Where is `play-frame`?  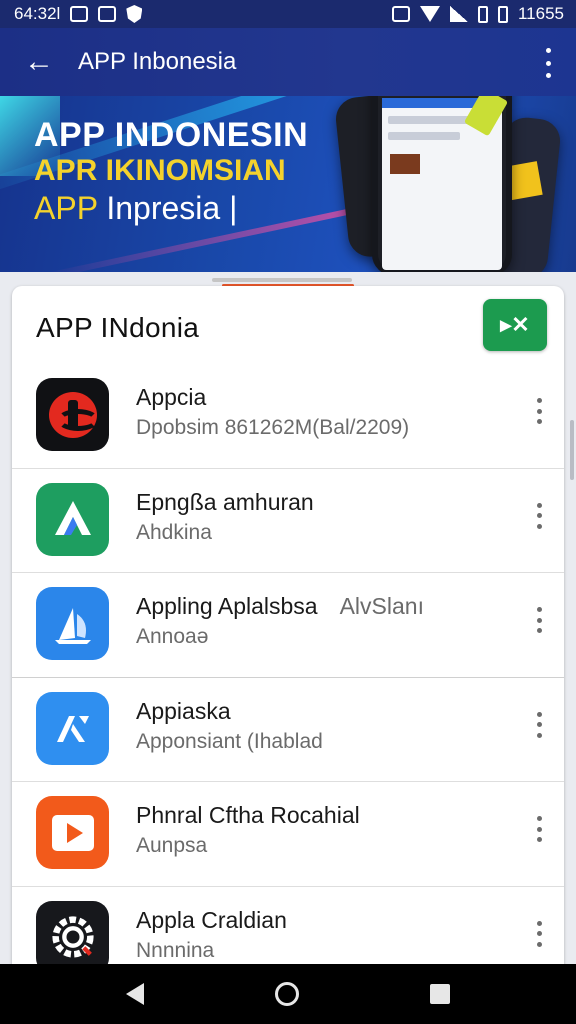 play-frame is located at coordinates (72, 832).